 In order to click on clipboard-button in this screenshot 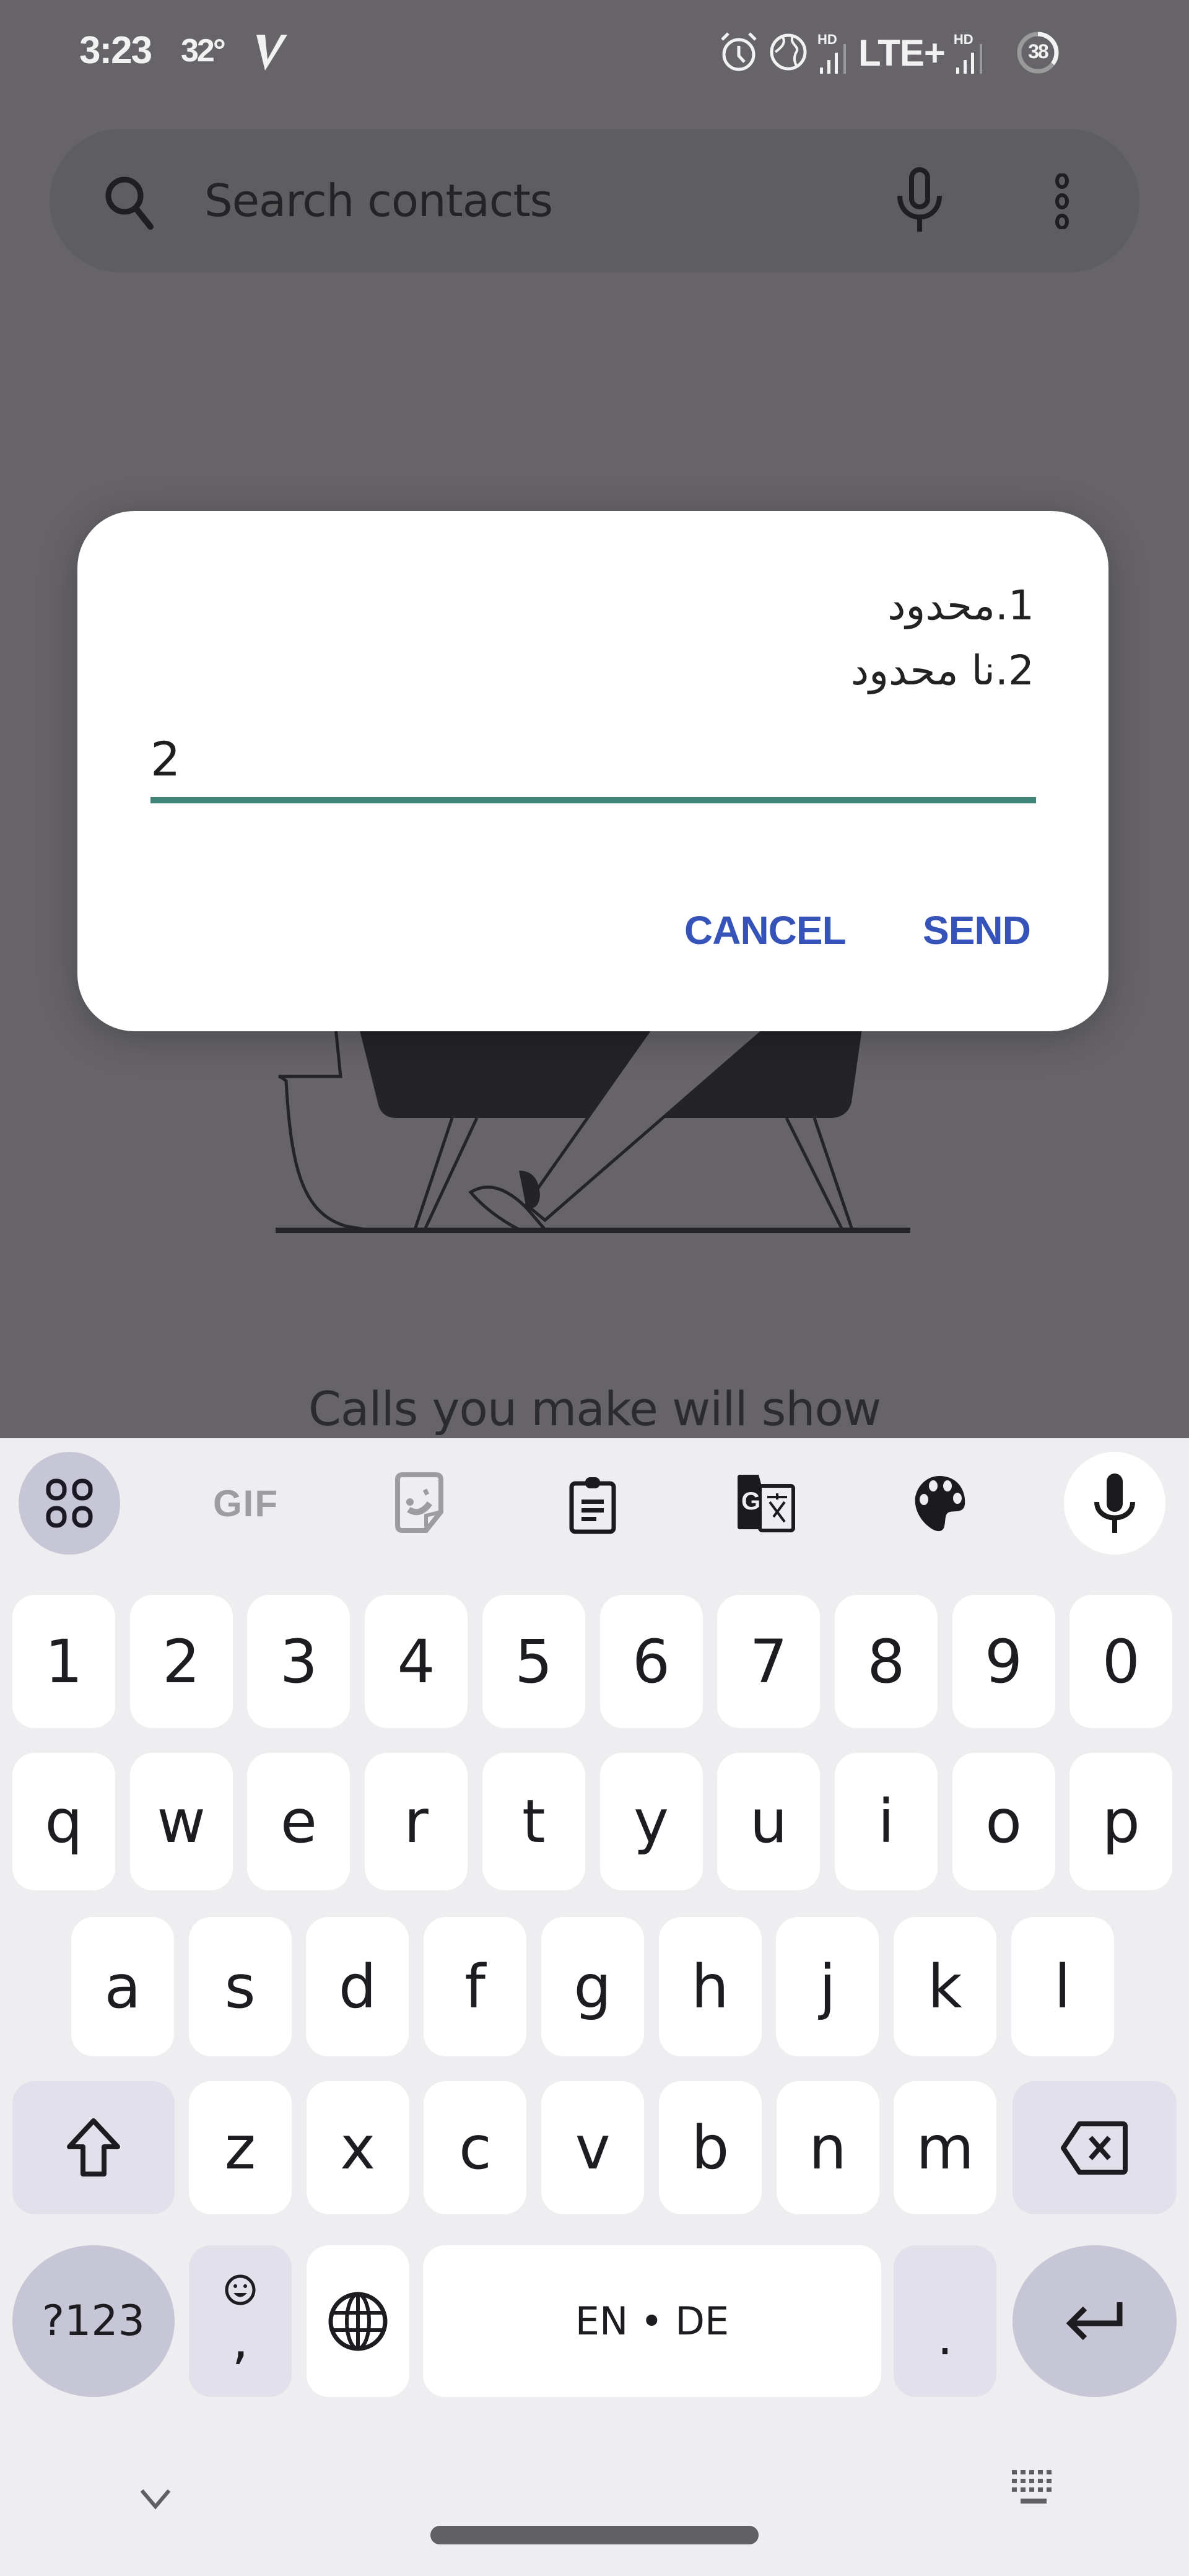, I will do `click(592, 1503)`.